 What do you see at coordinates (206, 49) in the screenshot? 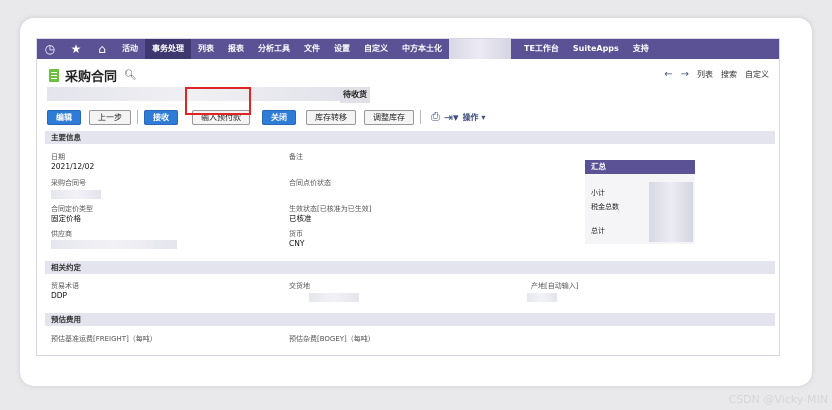
I see `nav-lists: 列表` at bounding box center [206, 49].